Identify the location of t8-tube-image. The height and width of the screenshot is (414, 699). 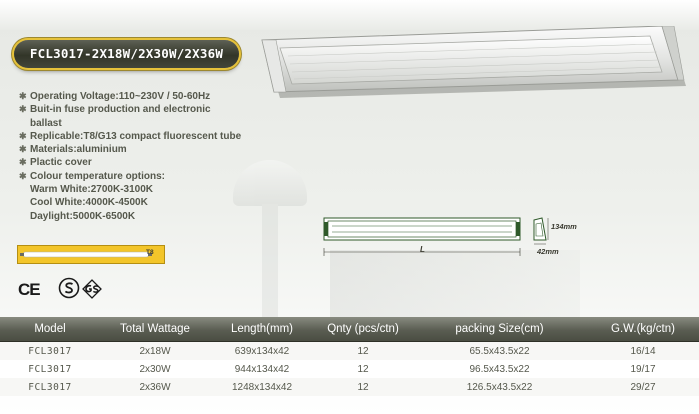
(91, 254).